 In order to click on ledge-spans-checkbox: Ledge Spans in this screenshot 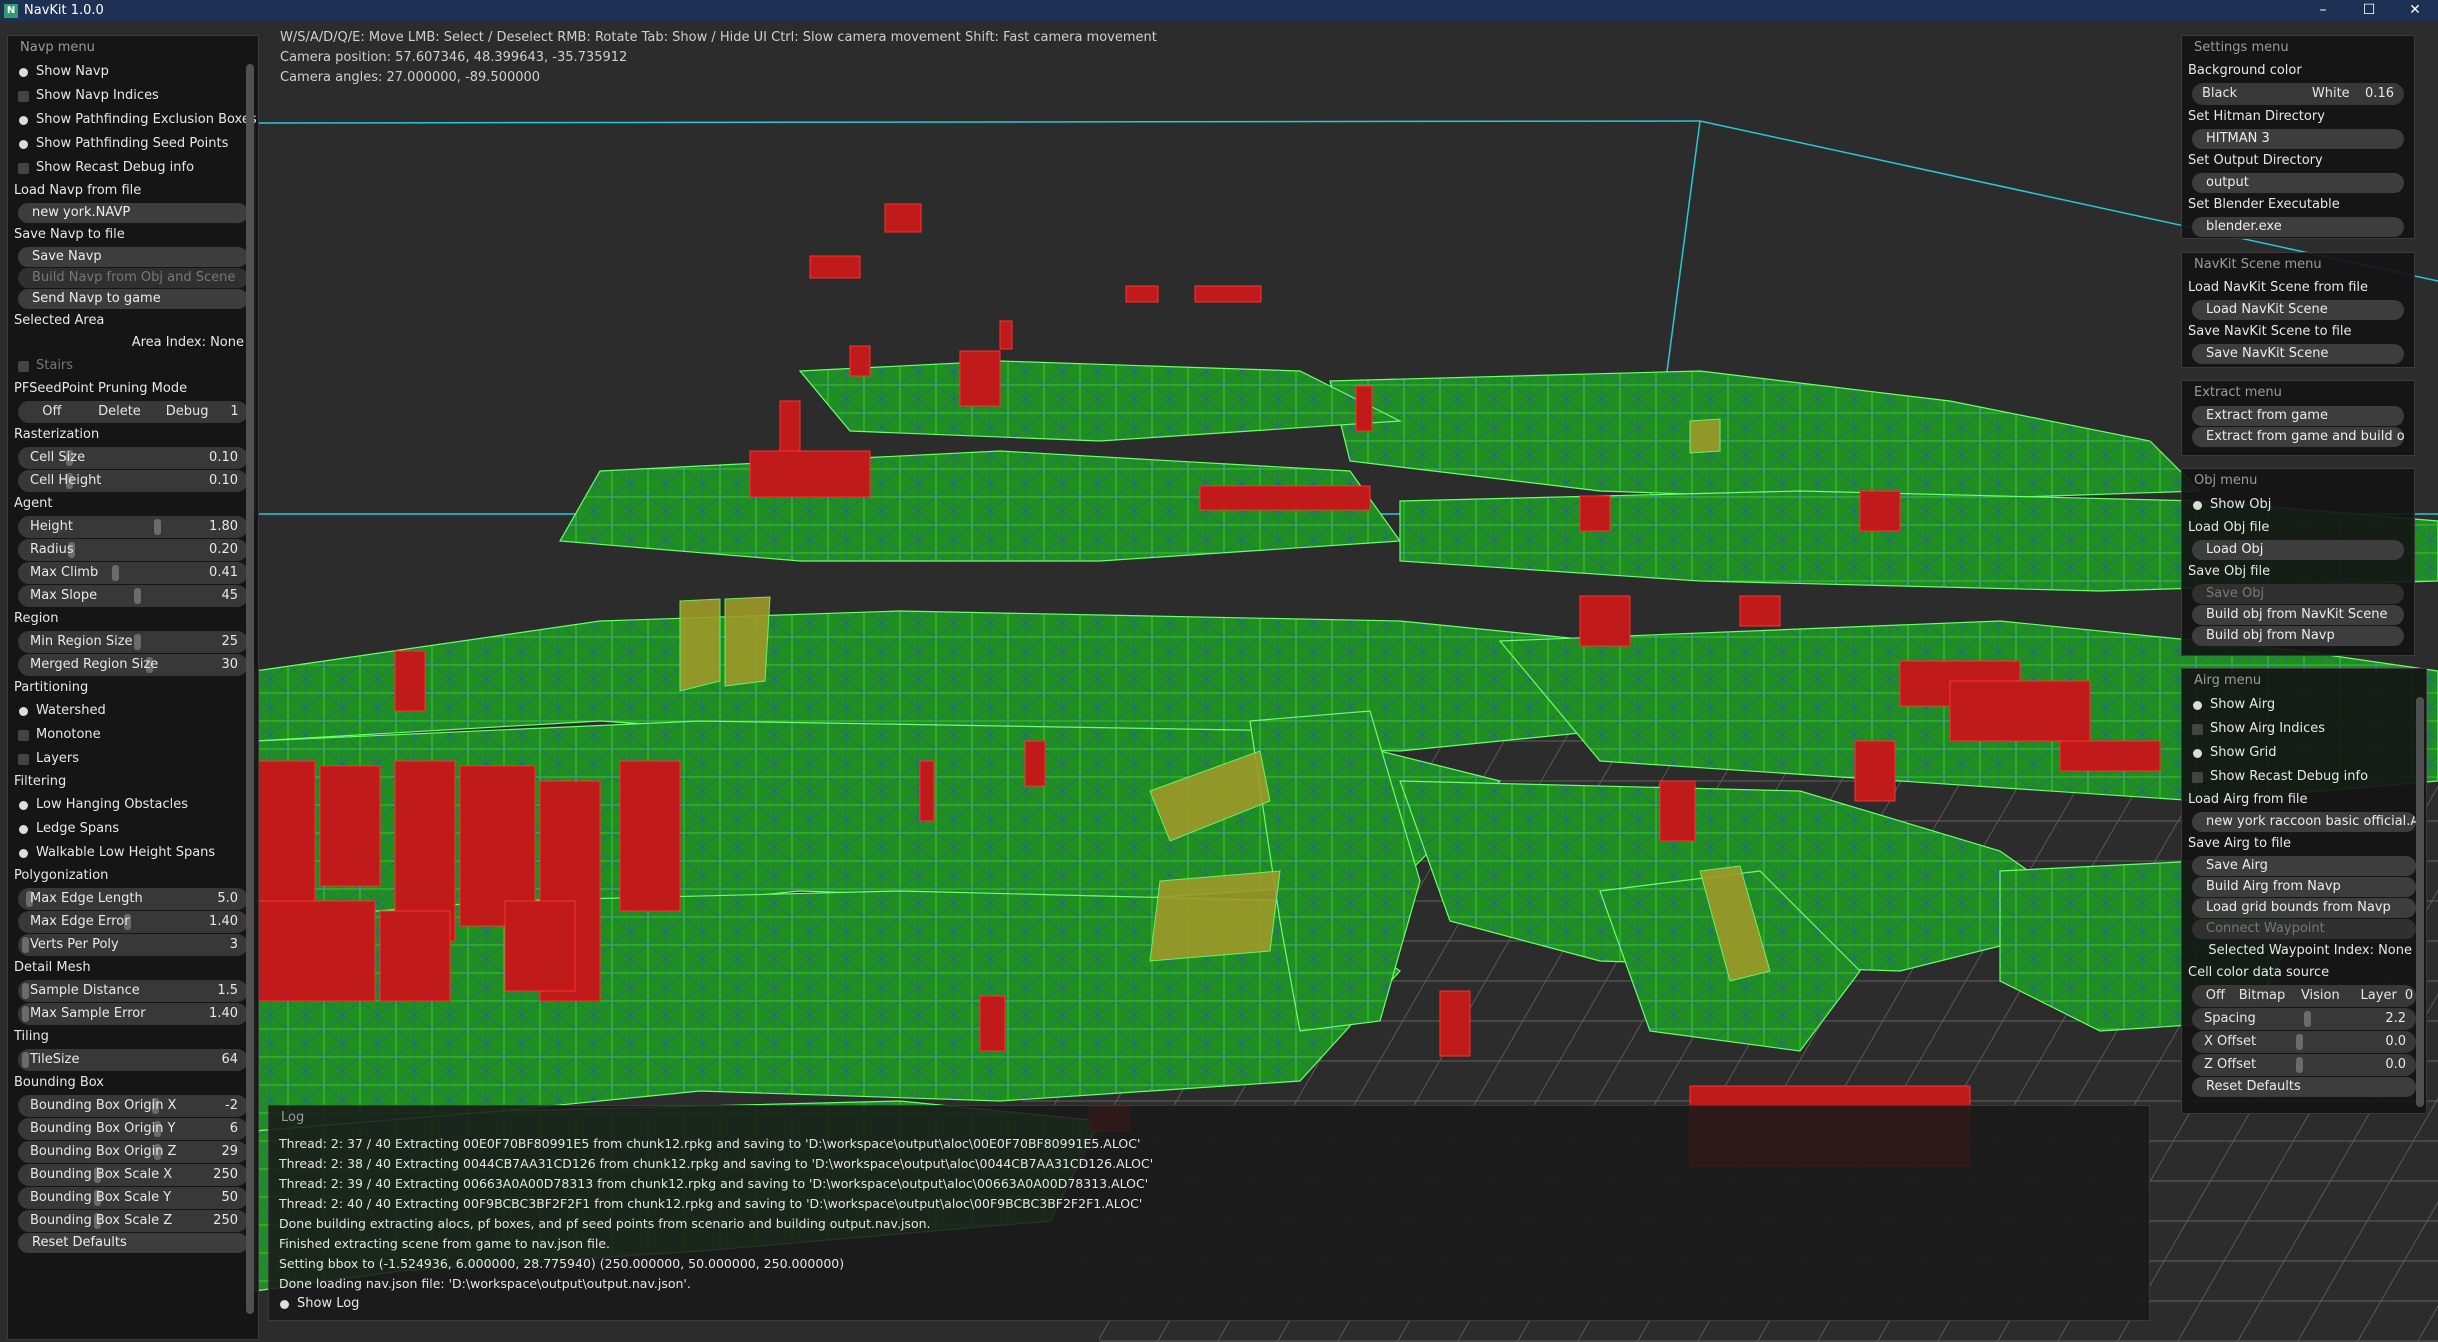, I will do `click(133, 829)`.